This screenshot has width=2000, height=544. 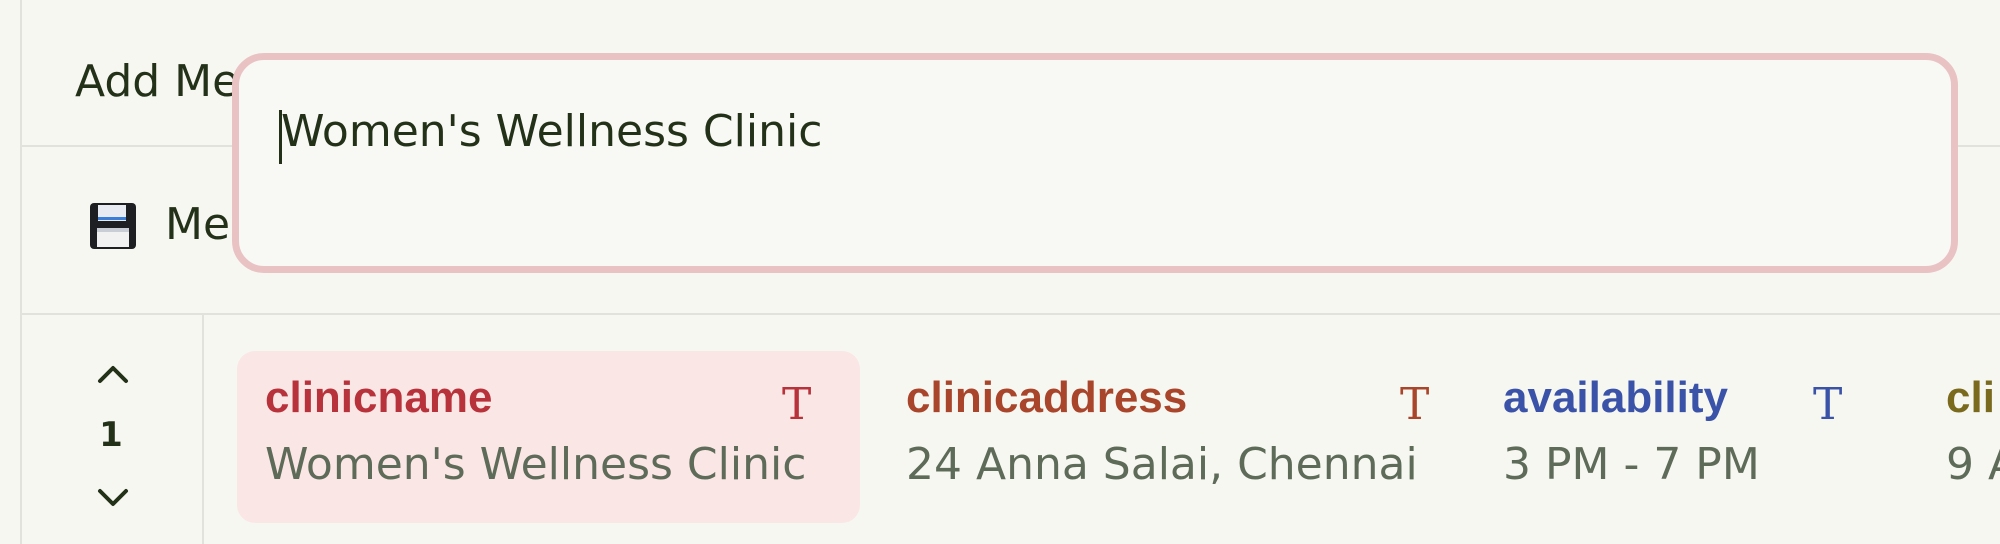 I want to click on floppy-disk-icon, so click(x=113, y=226).